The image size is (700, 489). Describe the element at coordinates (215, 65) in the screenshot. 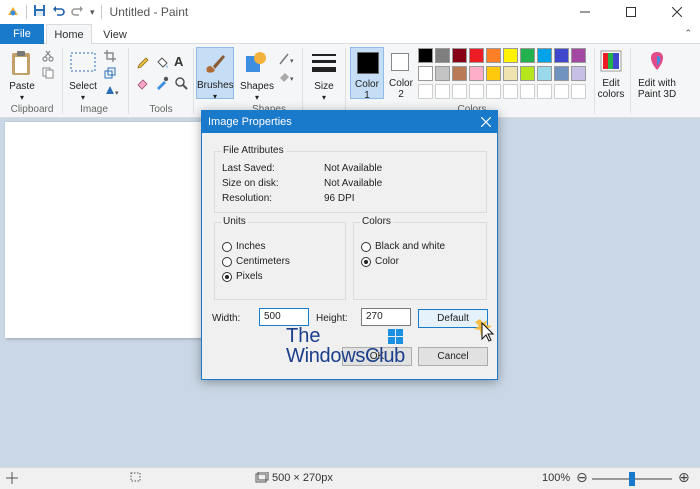

I see `brush-icon` at that location.